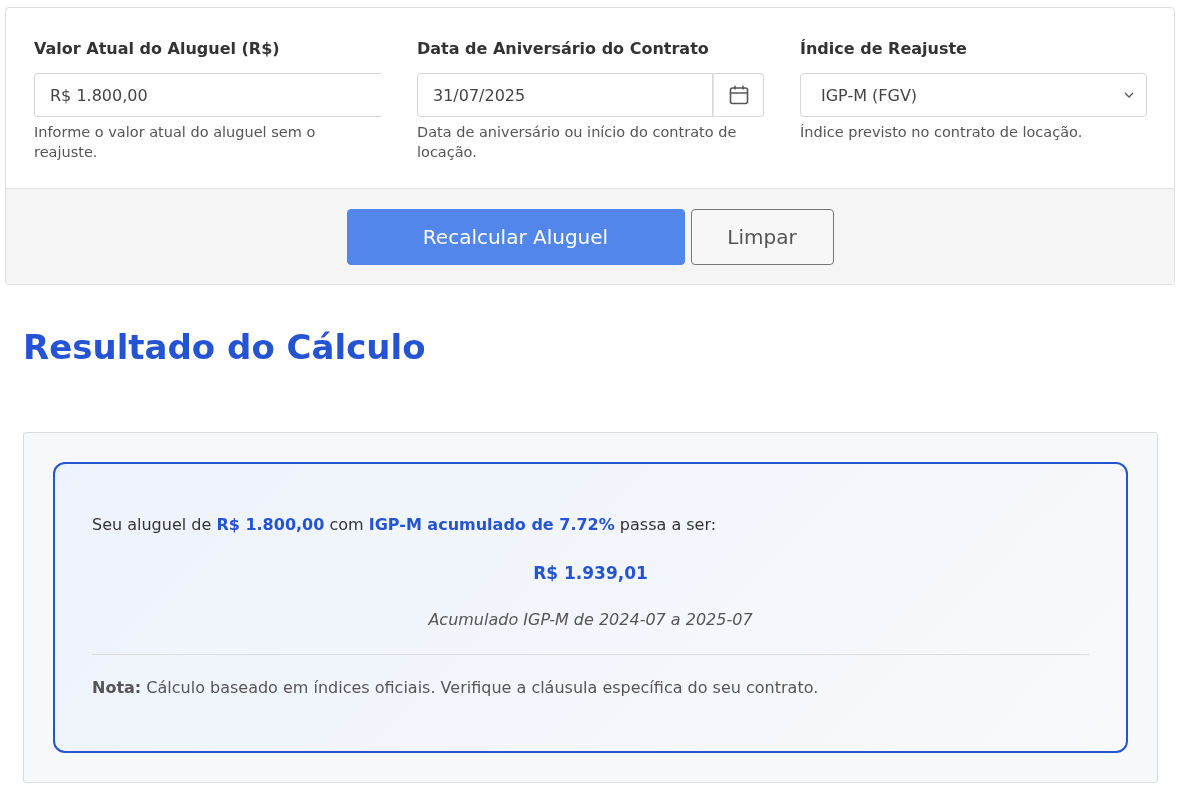 This screenshot has width=1180, height=800. What do you see at coordinates (456, 688) in the screenshot?
I see `note-text: Nota: Cálculo baseado em índices oficiais. Verifique a cláusula específica do seu contrato.` at bounding box center [456, 688].